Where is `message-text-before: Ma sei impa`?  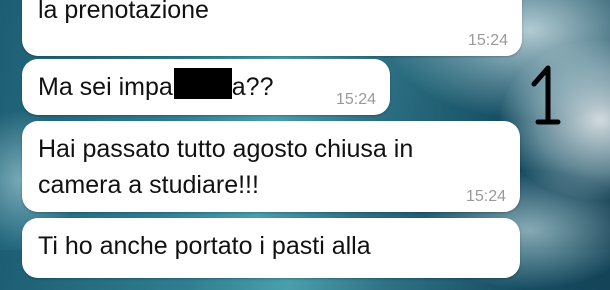
message-text-before: Ma sei impa is located at coordinates (105, 87).